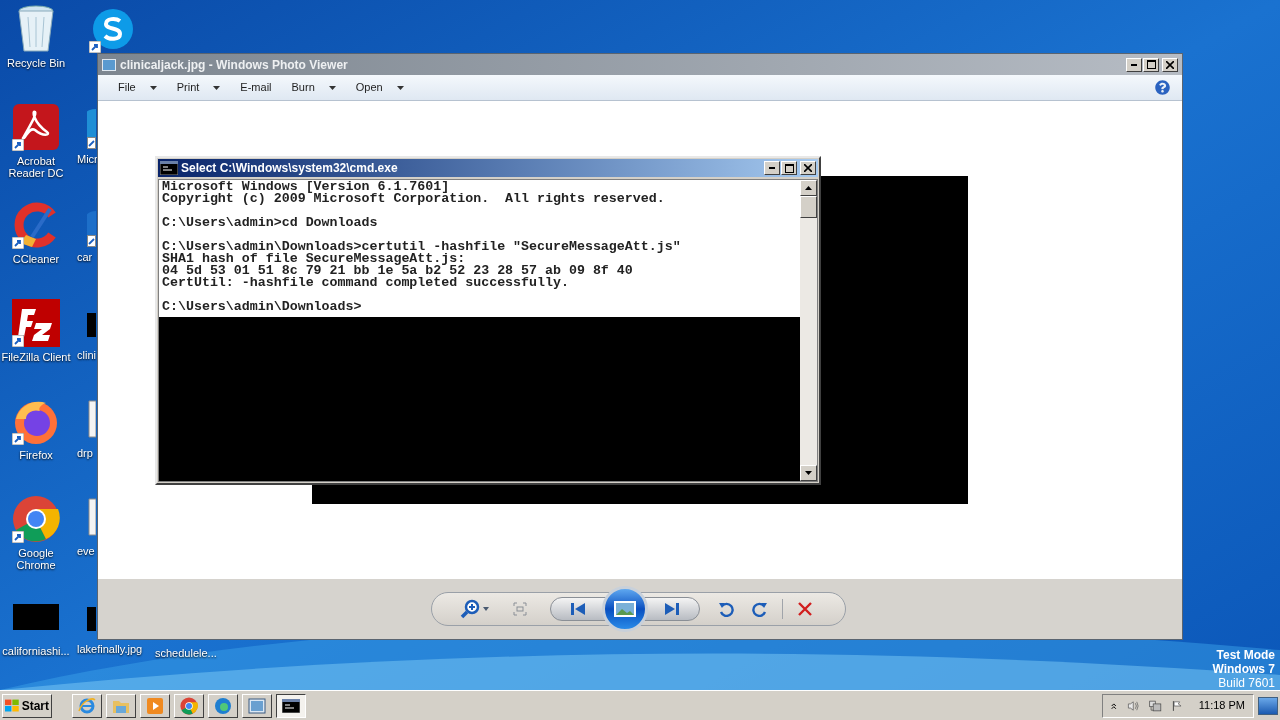 The height and width of the screenshot is (720, 1280). What do you see at coordinates (198, 87) in the screenshot?
I see `menu-item: Print` at bounding box center [198, 87].